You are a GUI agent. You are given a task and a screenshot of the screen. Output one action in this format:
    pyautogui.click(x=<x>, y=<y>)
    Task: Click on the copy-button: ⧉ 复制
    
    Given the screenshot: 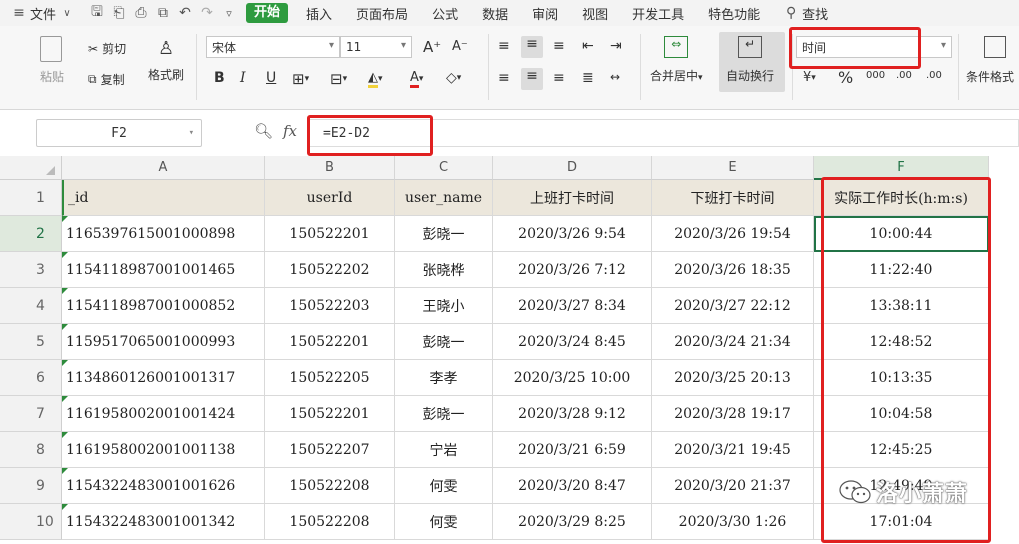 What is the action you would take?
    pyautogui.click(x=106, y=79)
    